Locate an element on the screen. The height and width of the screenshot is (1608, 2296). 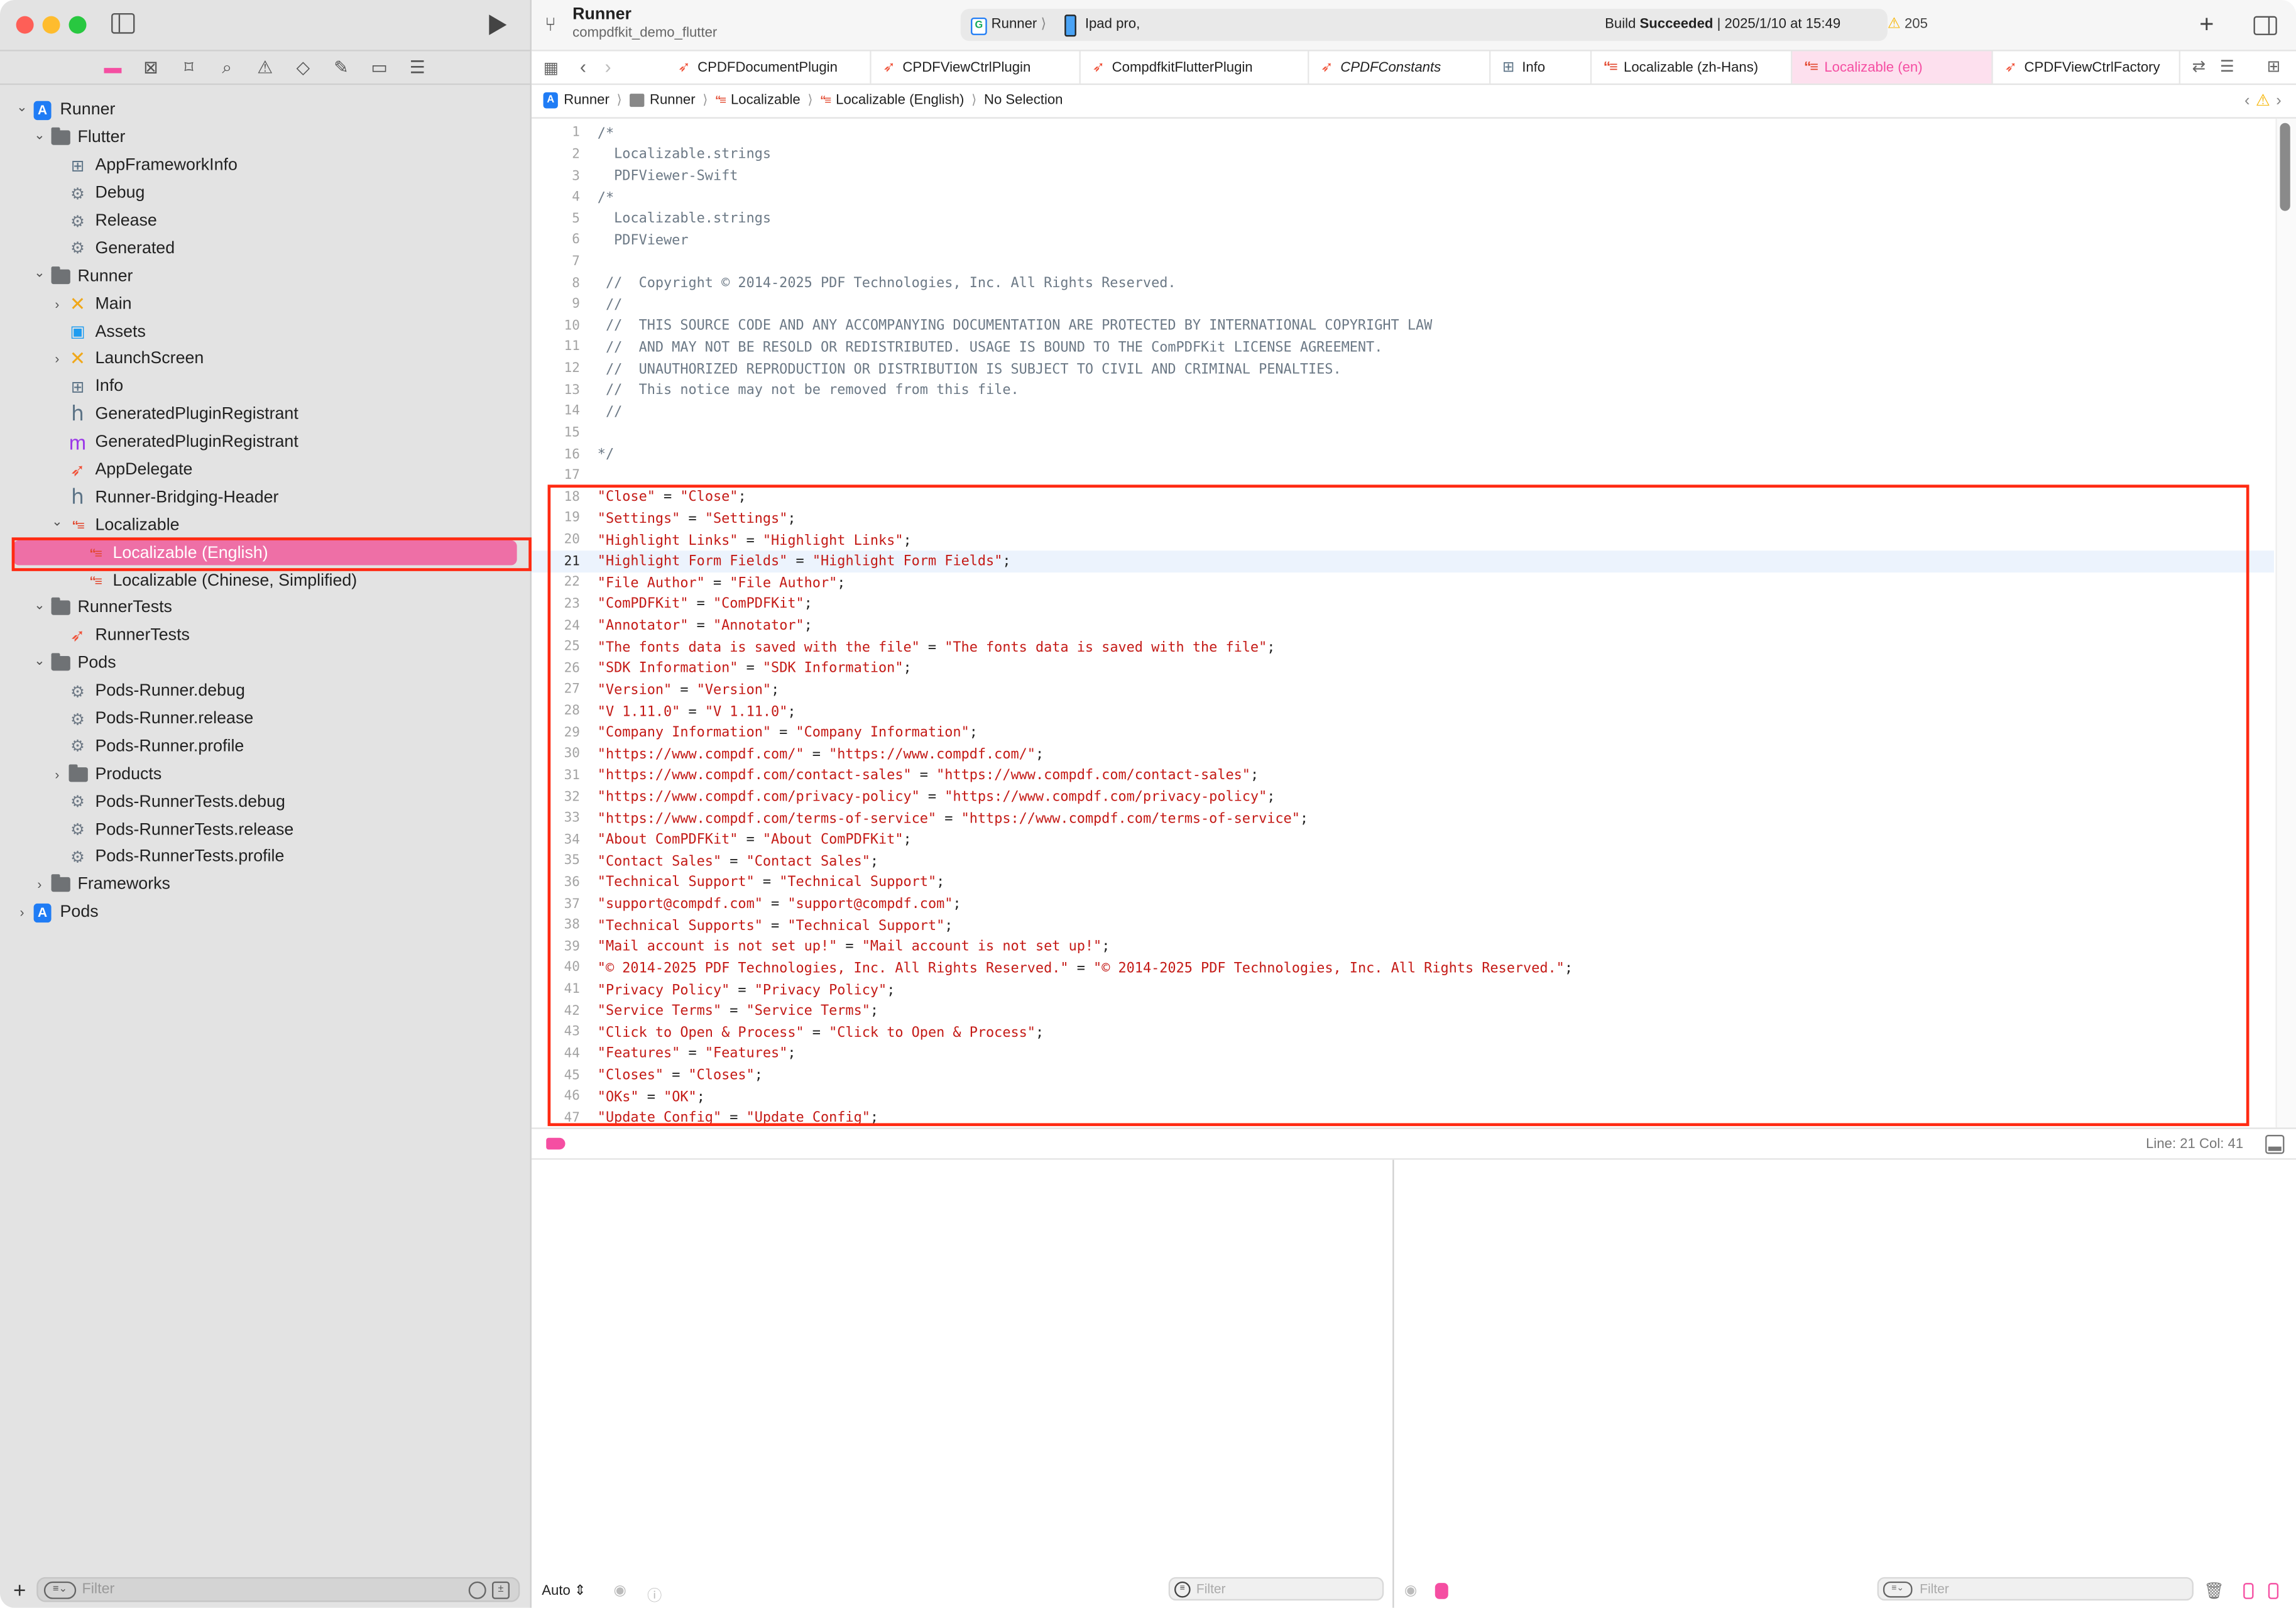
recent-files-icon is located at coordinates (477, 1590).